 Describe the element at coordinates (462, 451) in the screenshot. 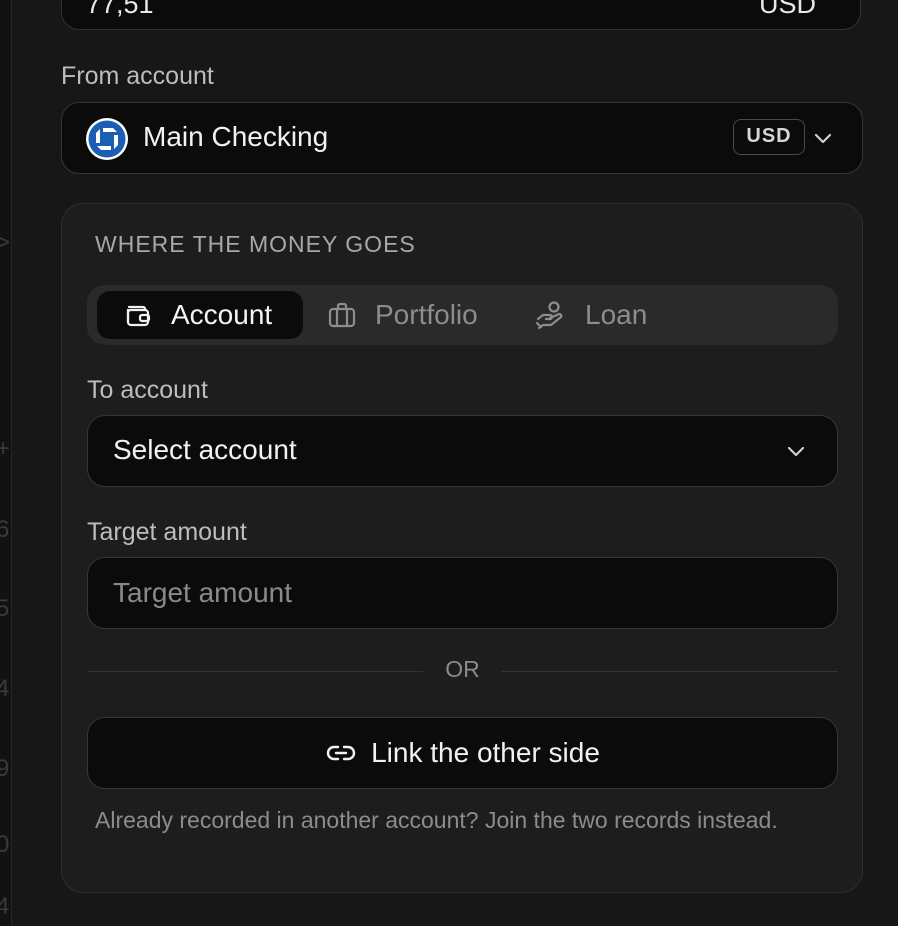

I see `to-account-select: Select account` at that location.